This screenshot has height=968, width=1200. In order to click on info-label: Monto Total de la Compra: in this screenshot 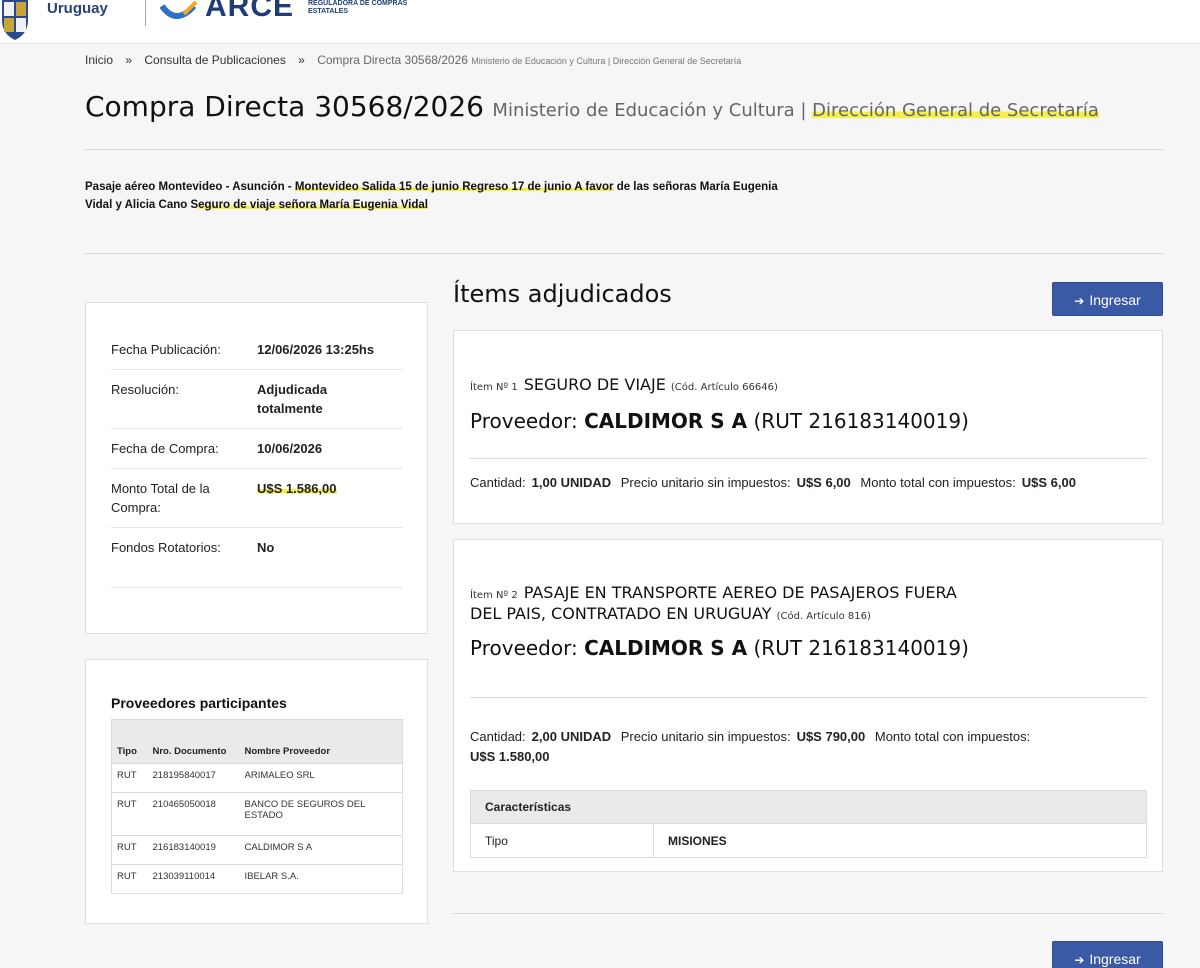, I will do `click(160, 498)`.